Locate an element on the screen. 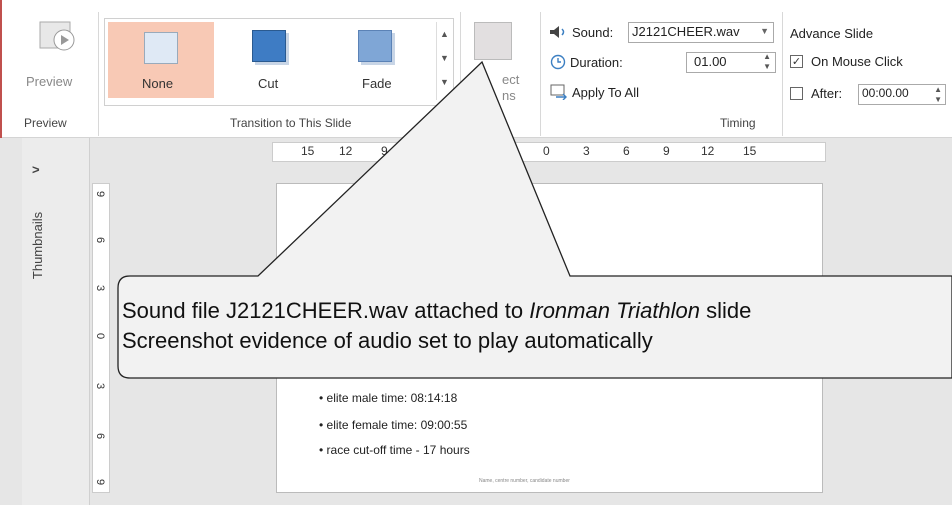 Image resolution: width=952 pixels, height=505 pixels. transition-group-label: Transition to This Slide is located at coordinates (291, 123).